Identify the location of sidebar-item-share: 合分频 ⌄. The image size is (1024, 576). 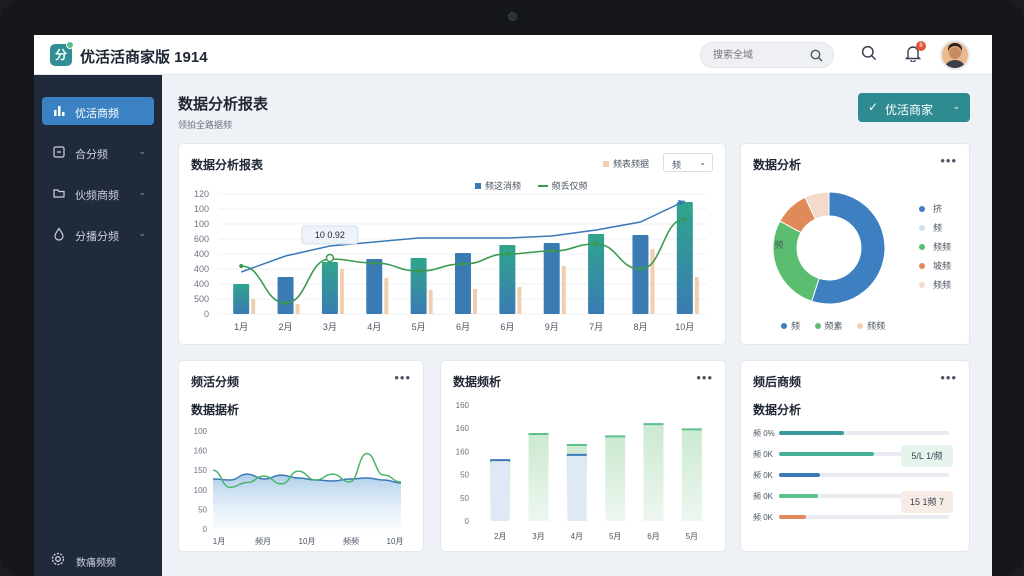
(98, 152).